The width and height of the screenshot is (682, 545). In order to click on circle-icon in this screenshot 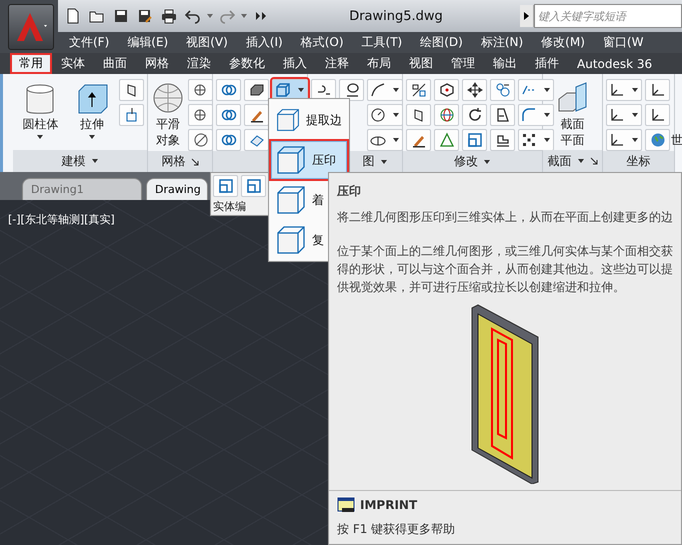, I will do `click(378, 115)`.